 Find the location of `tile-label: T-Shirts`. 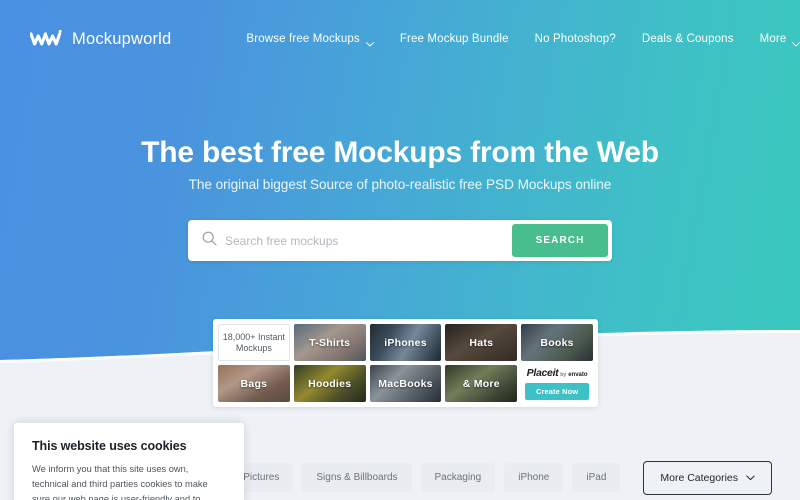

tile-label: T-Shirts is located at coordinates (330, 342).